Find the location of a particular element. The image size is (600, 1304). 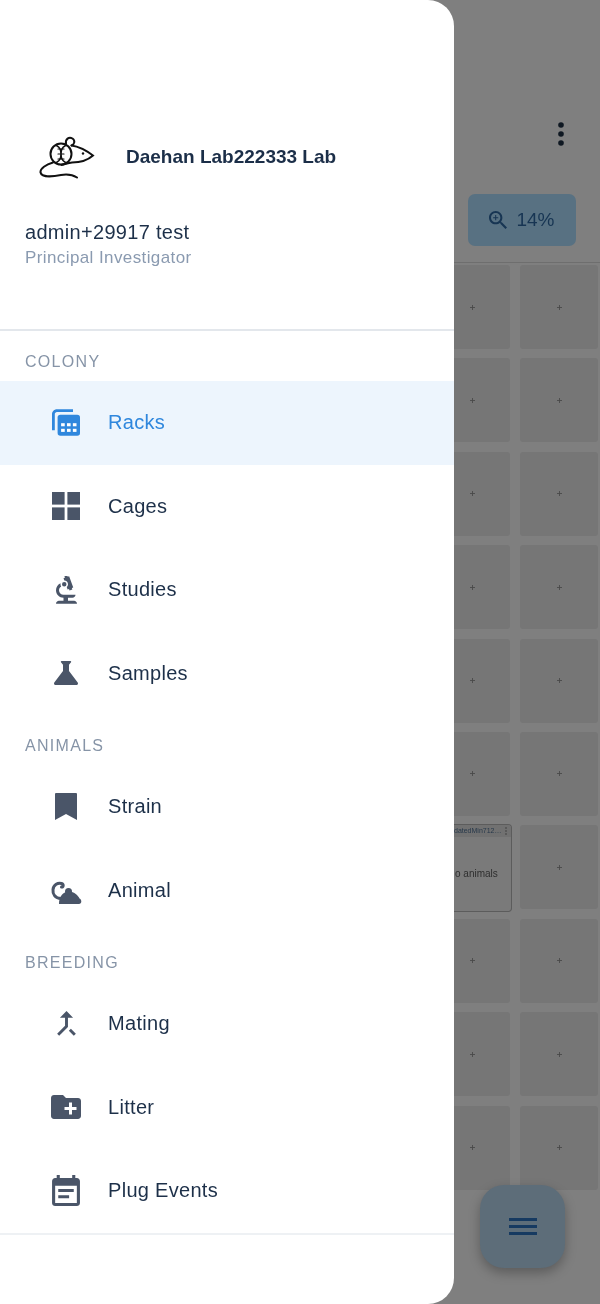

rack-icon is located at coordinates (66, 423).